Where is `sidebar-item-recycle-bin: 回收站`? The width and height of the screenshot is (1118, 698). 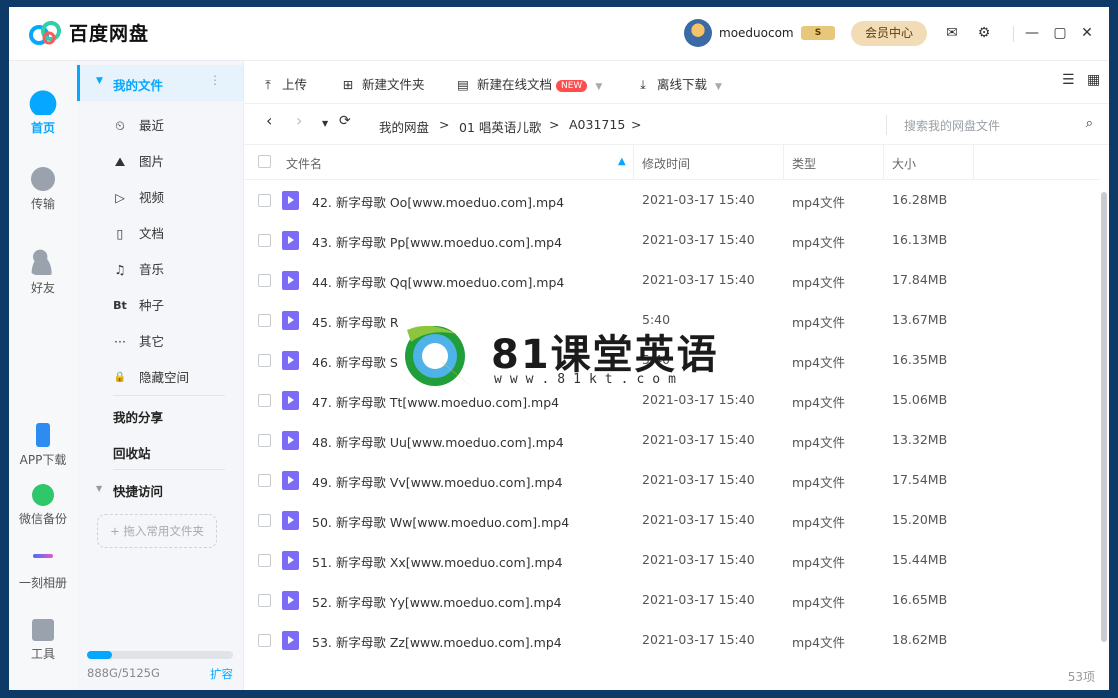 sidebar-item-recycle-bin: 回收站 is located at coordinates (132, 452).